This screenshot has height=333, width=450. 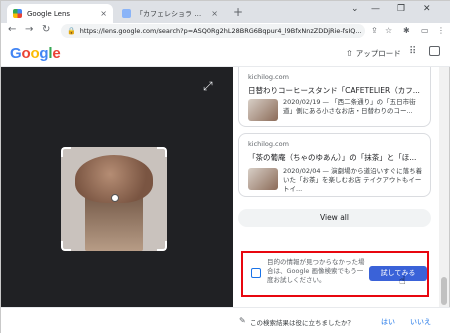 What do you see at coordinates (162, 152) in the screenshot?
I see `crop-handle-top-right` at bounding box center [162, 152].